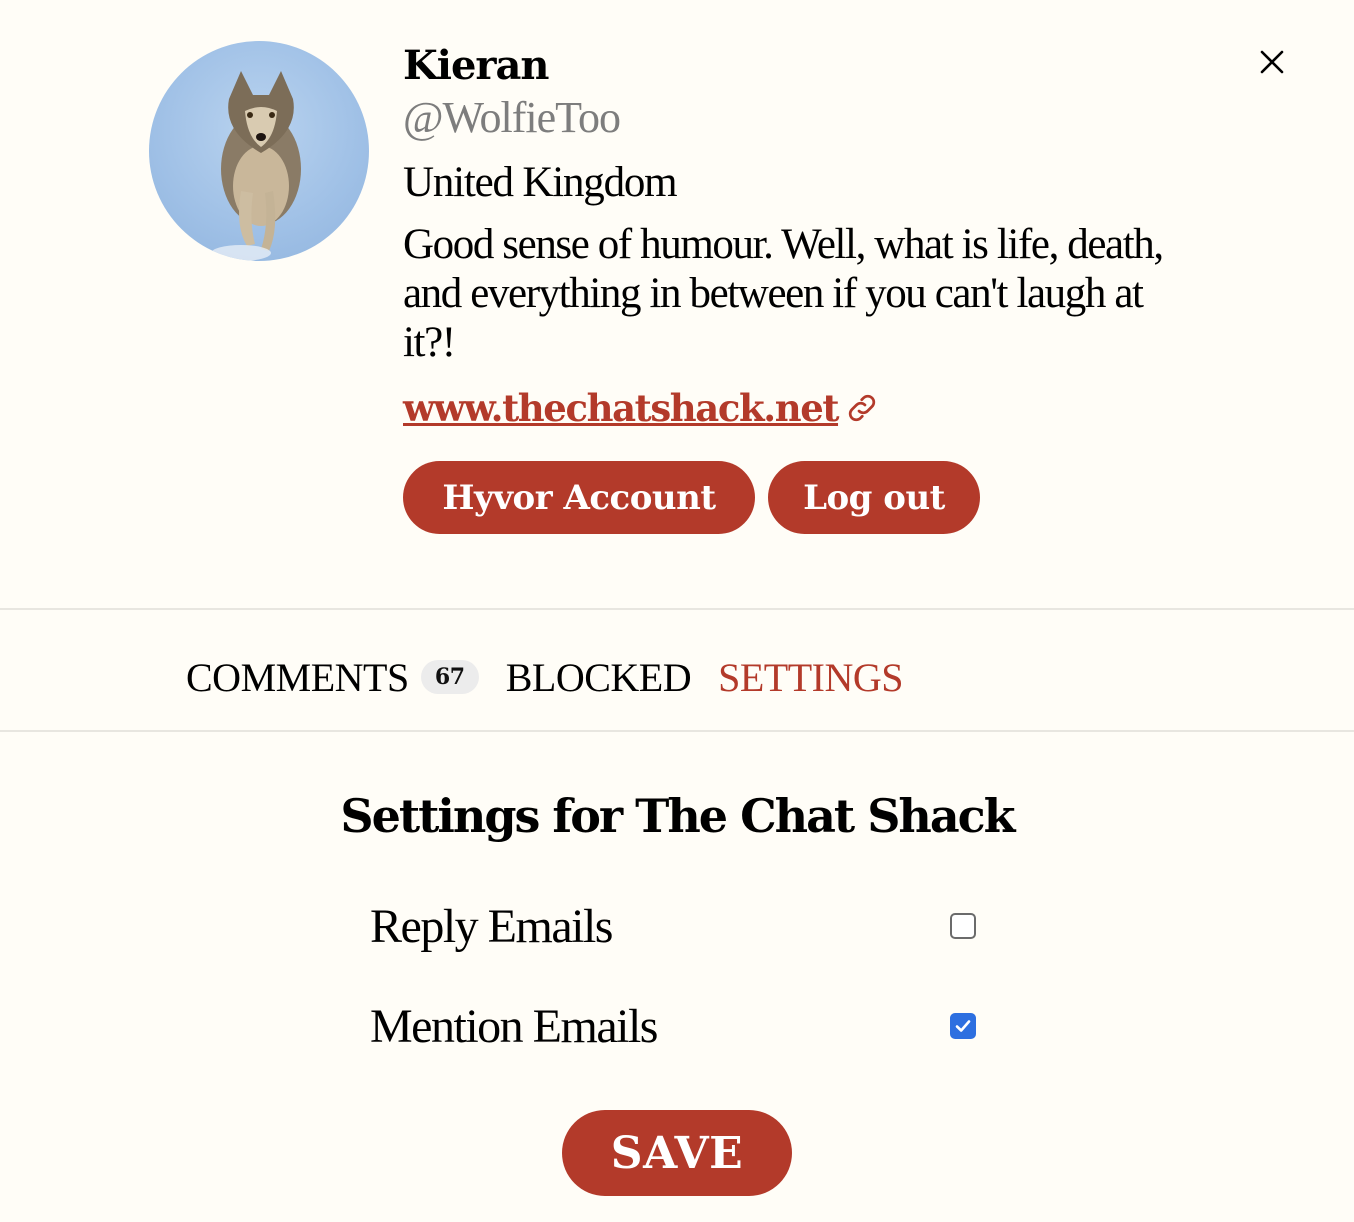 The height and width of the screenshot is (1222, 1354). What do you see at coordinates (621, 408) in the screenshot?
I see `website-link-text: www.thechatshack.net` at bounding box center [621, 408].